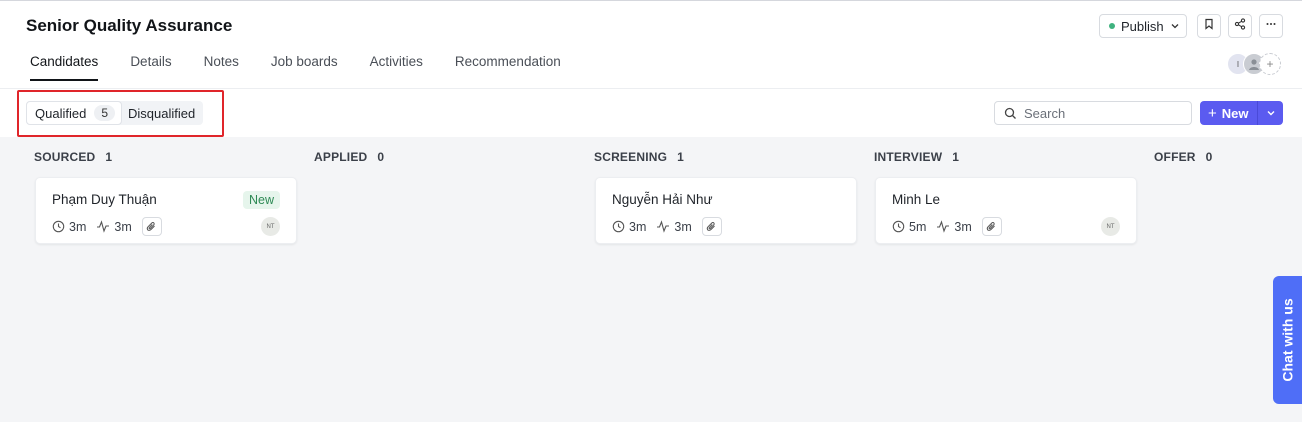 This screenshot has height=422, width=1302. What do you see at coordinates (916, 199) in the screenshot?
I see `candidate-name: Minh Le` at bounding box center [916, 199].